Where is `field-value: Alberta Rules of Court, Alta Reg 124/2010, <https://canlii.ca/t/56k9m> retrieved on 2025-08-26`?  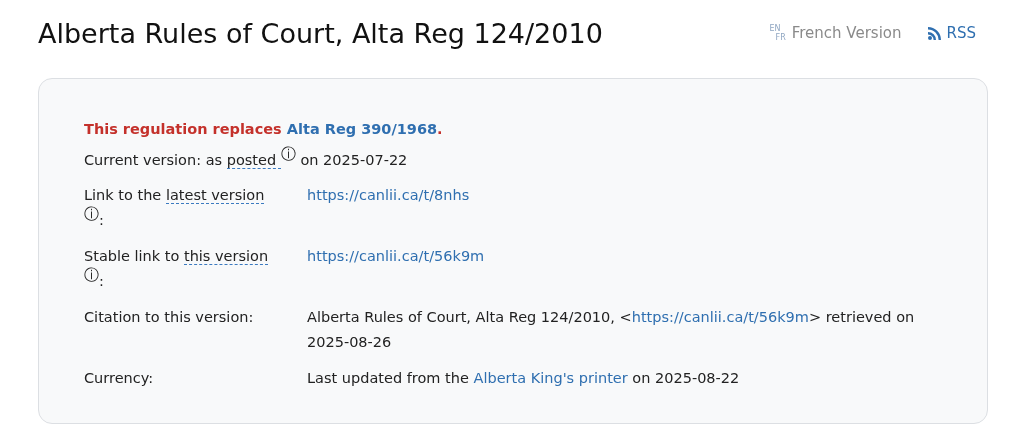 field-value: Alberta Rules of Court, Alta Reg 124/2010, <https://canlii.ca/t/56k9m> retrieved on 2025-08-26 is located at coordinates (611, 330).